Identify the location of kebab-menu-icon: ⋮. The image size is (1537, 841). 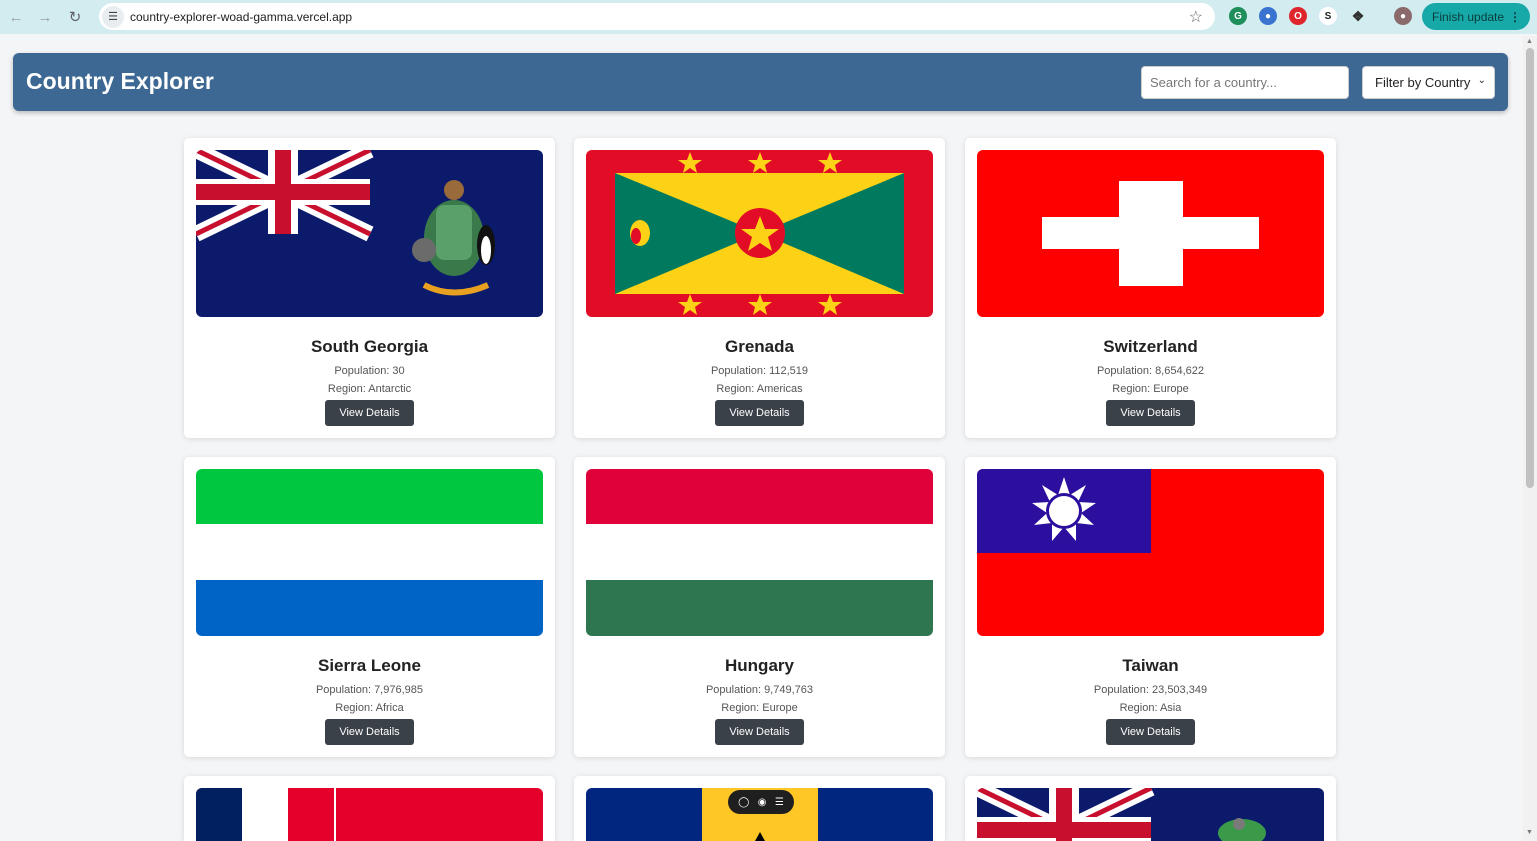
(1515, 16).